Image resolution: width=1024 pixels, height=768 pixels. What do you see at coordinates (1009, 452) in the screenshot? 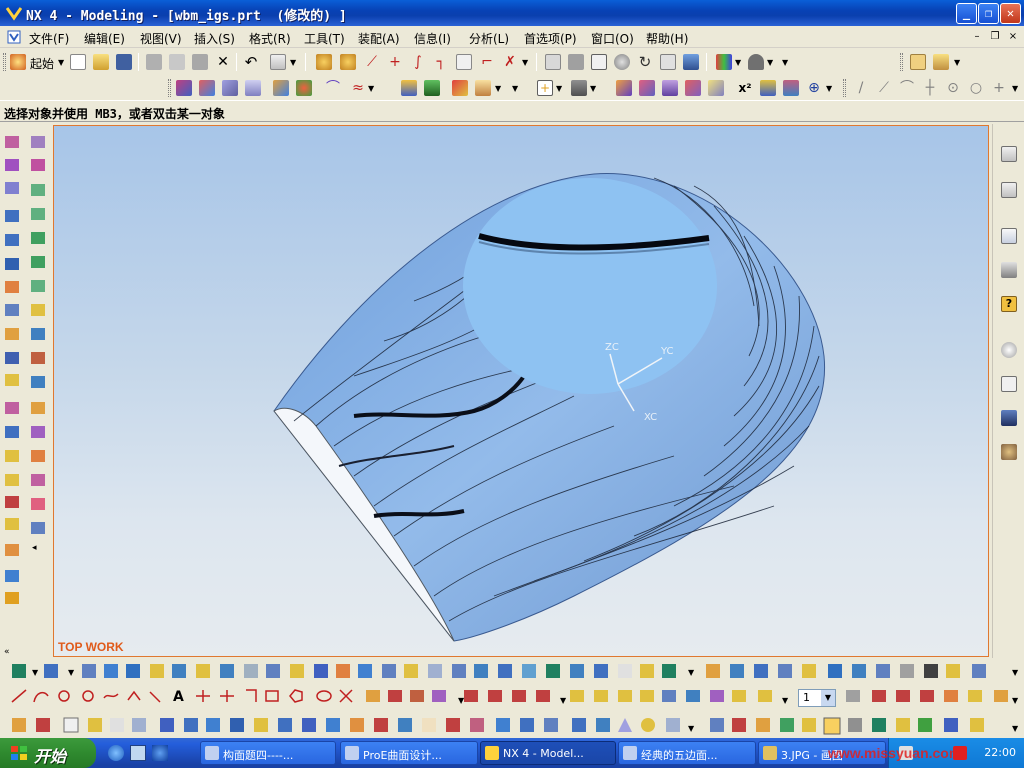
I see `roles-people-icon` at bounding box center [1009, 452].